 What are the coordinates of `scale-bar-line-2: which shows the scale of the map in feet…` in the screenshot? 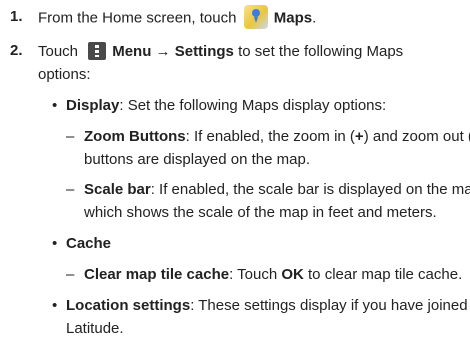 It's located at (260, 213).